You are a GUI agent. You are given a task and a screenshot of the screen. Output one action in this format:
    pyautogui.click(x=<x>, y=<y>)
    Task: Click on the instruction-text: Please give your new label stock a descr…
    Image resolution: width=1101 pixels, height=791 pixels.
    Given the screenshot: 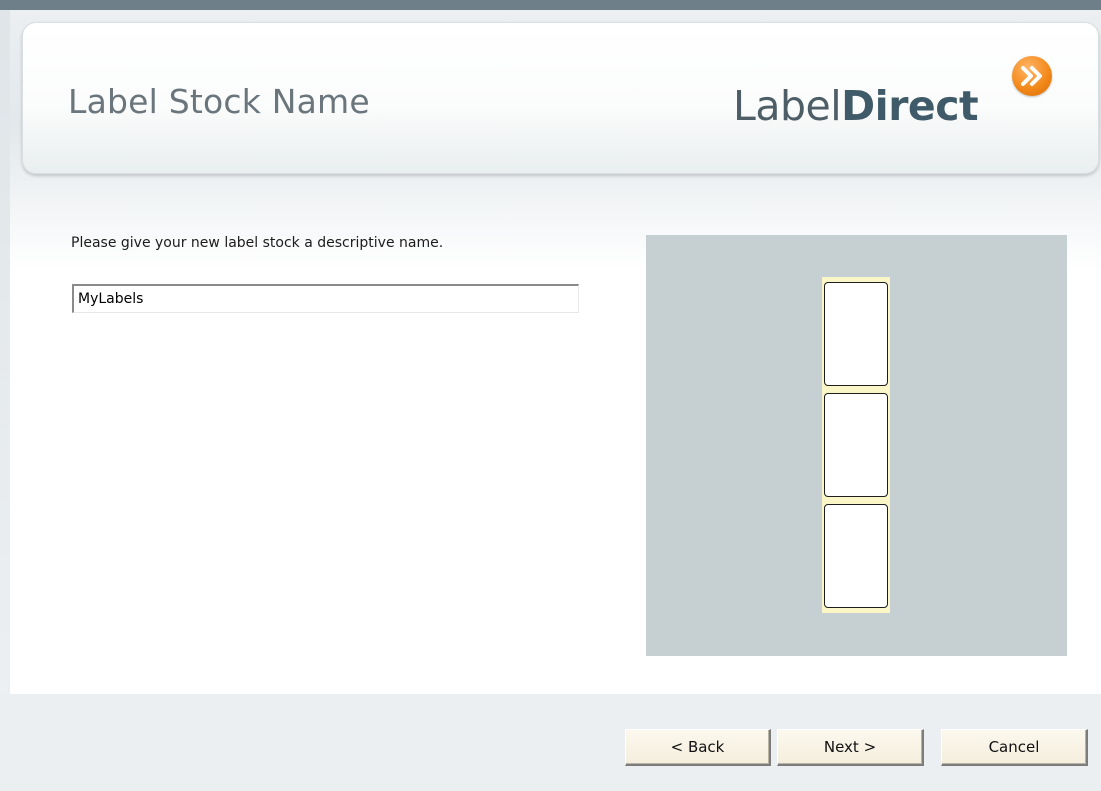 What is the action you would take?
    pyautogui.click(x=257, y=243)
    